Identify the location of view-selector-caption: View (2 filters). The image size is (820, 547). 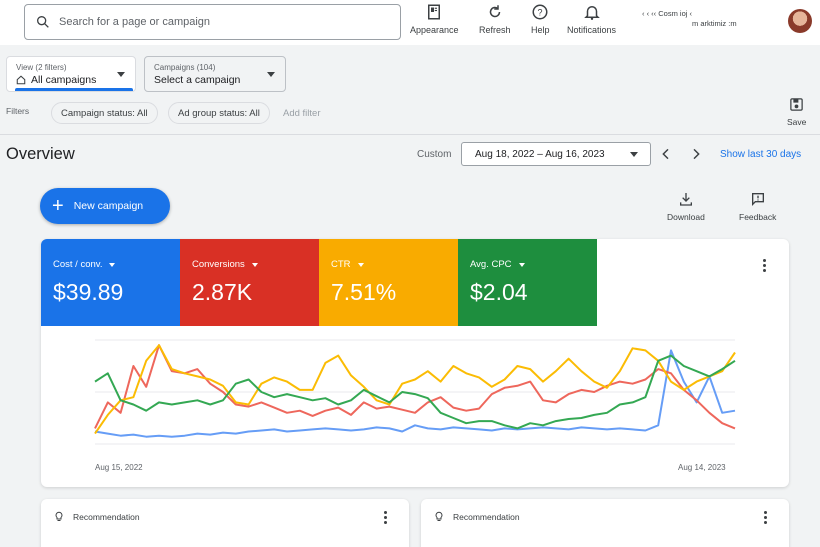
(41, 67).